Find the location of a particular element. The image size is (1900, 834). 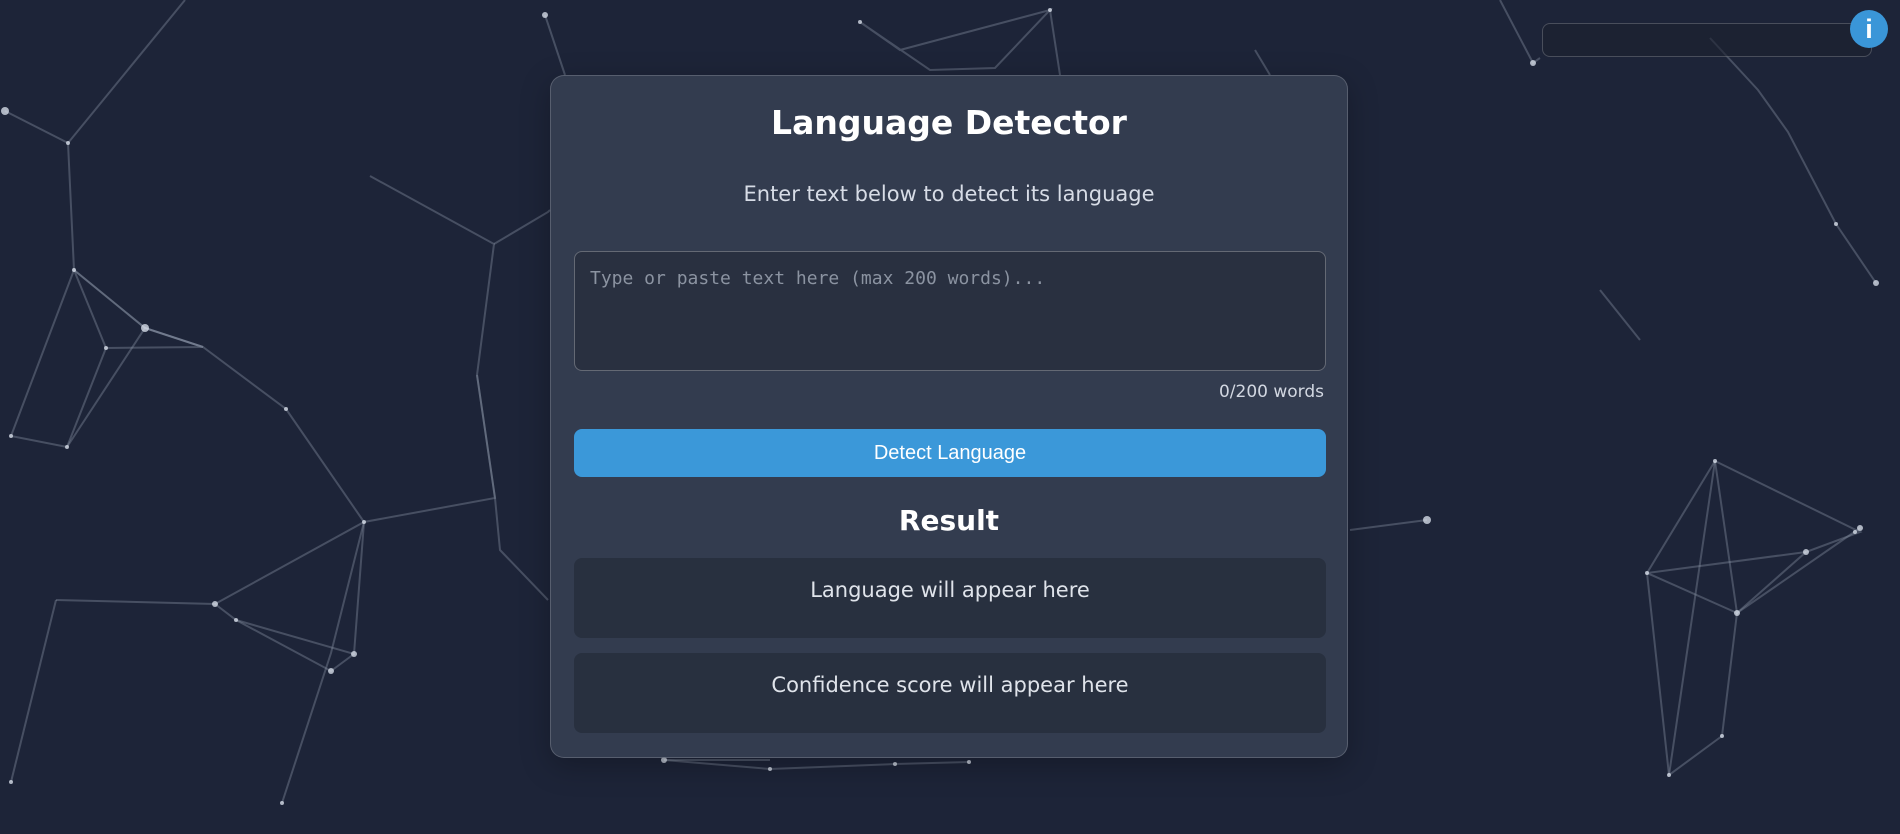

page-title: Language Detector is located at coordinates (949, 122).